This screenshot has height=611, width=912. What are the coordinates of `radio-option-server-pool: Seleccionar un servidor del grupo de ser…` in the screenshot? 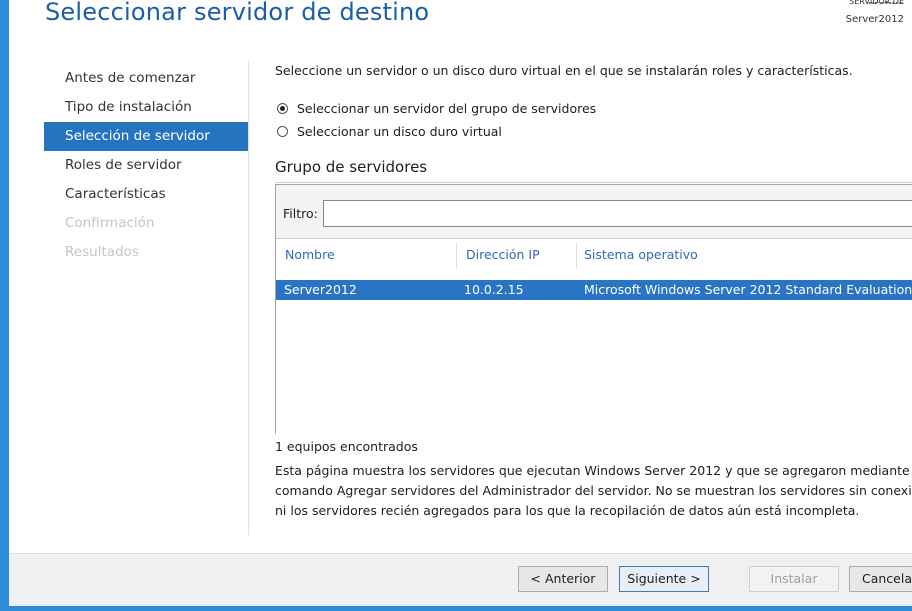 It's located at (436, 108).